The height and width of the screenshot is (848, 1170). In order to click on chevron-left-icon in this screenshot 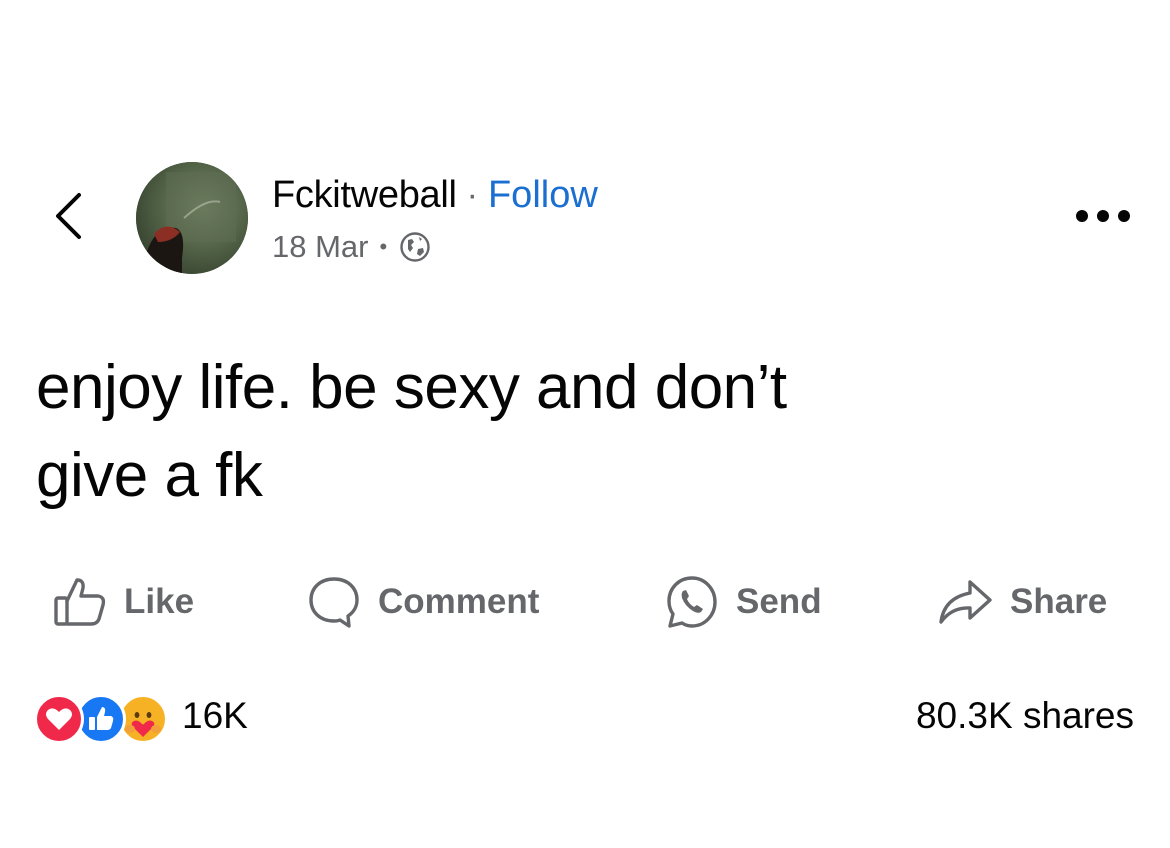, I will do `click(68, 218)`.